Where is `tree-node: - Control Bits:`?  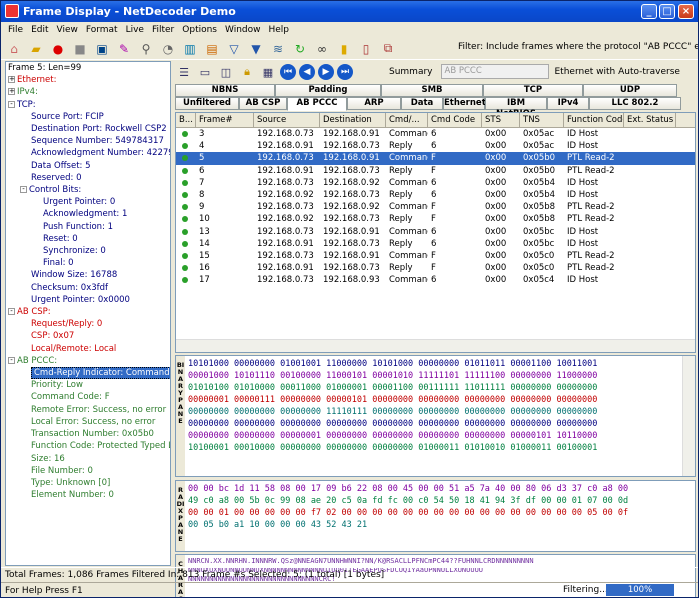
tree-node: - Control Bits: is located at coordinates (88, 190).